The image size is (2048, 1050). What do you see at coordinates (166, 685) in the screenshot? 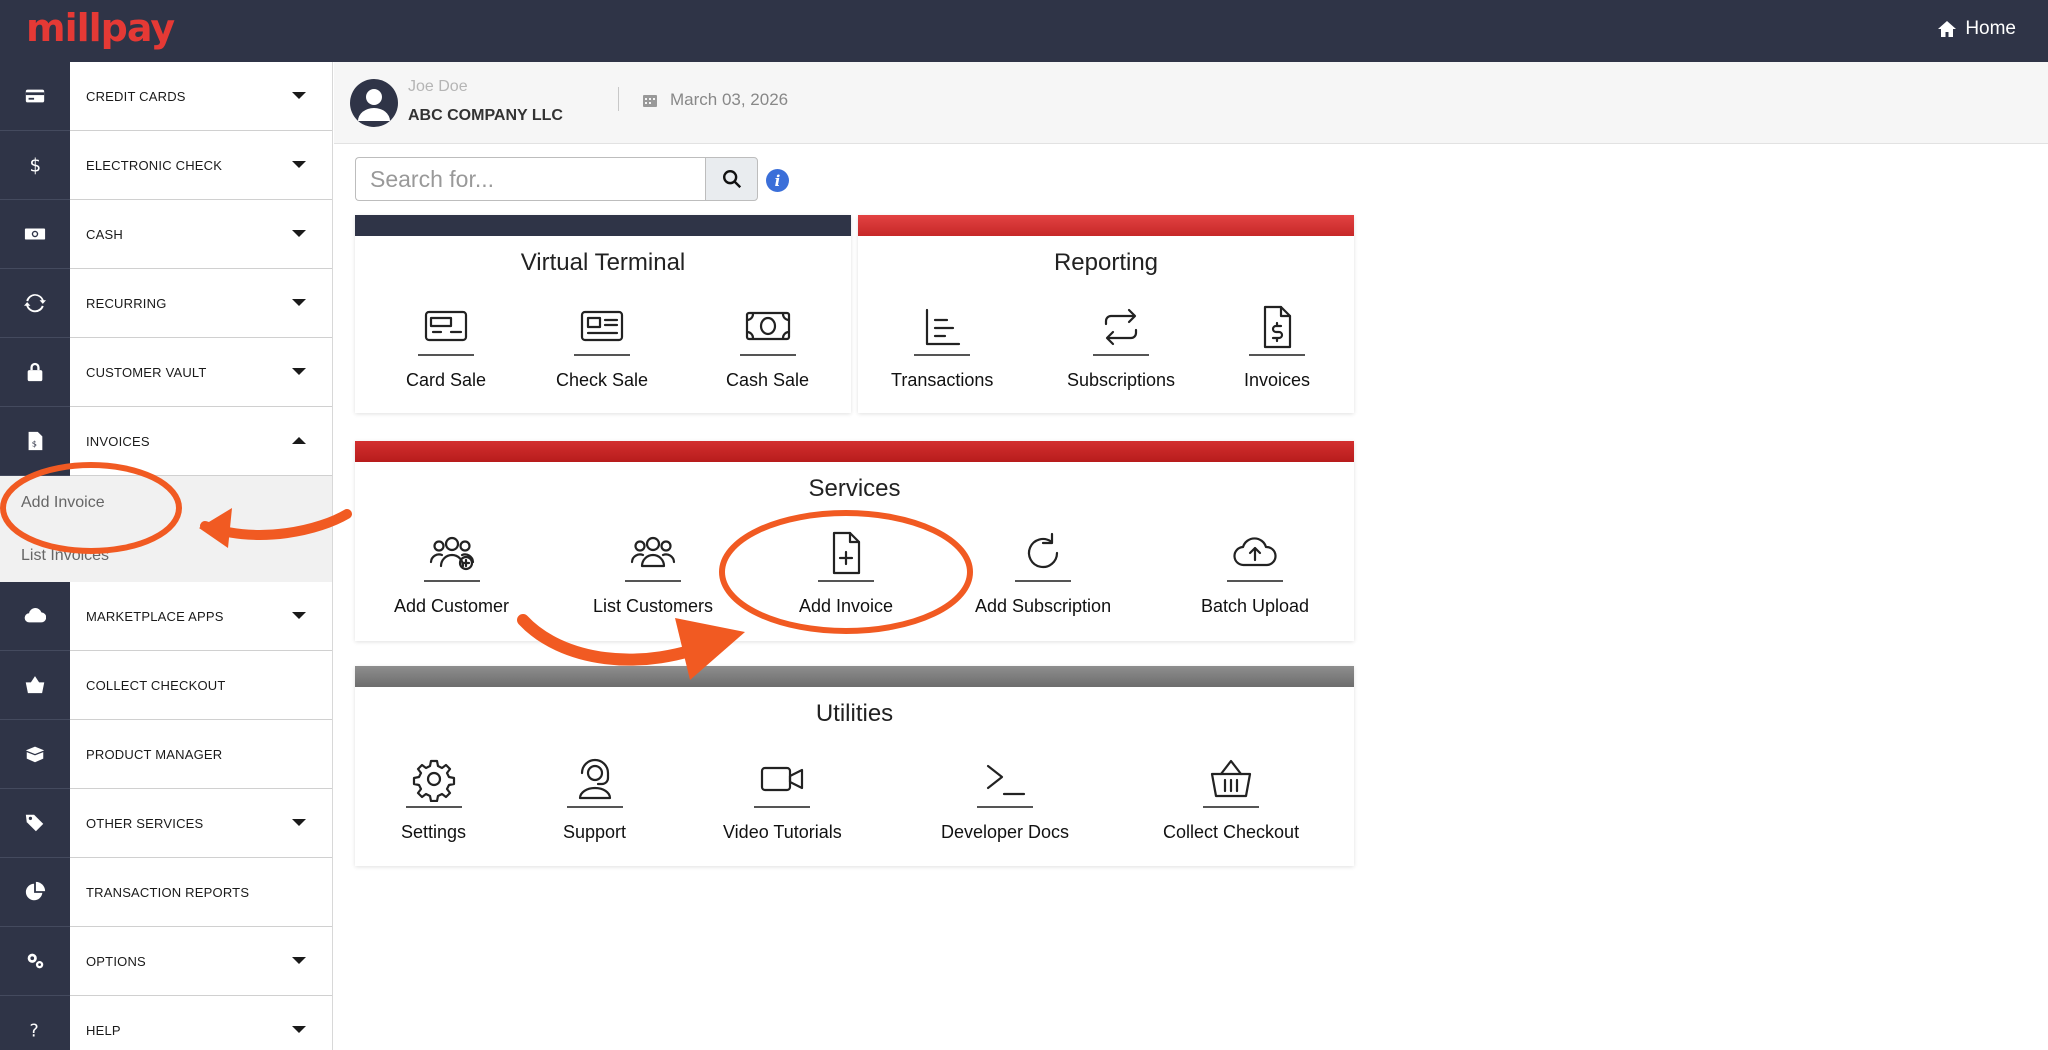
I see `sidebar-item-collect-checkout: COLLECT CHECKOUT` at bounding box center [166, 685].